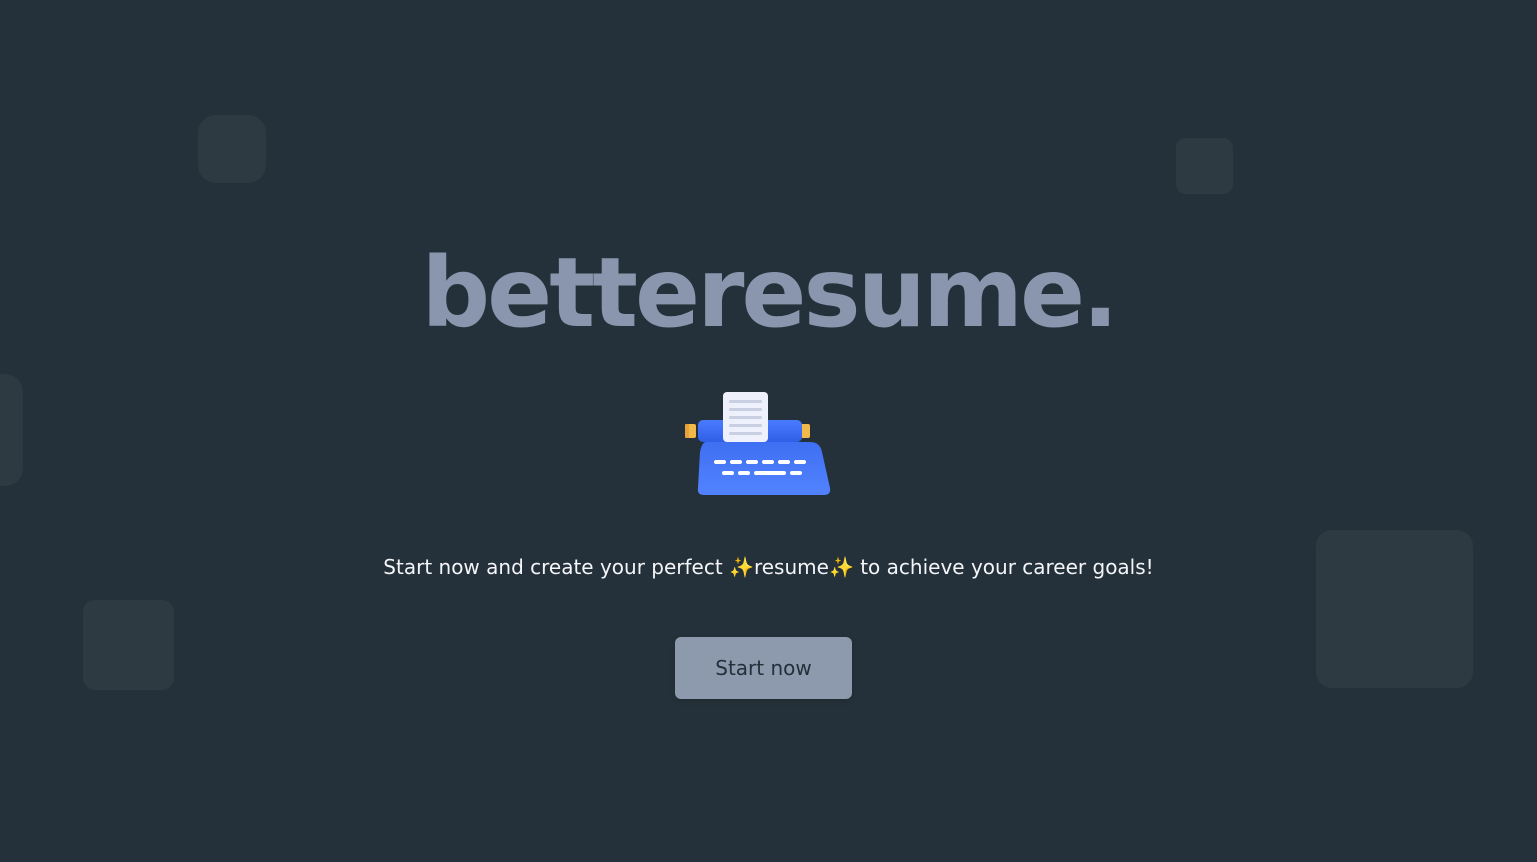  What do you see at coordinates (763, 668) in the screenshot?
I see `start-now-button: Start now` at bounding box center [763, 668].